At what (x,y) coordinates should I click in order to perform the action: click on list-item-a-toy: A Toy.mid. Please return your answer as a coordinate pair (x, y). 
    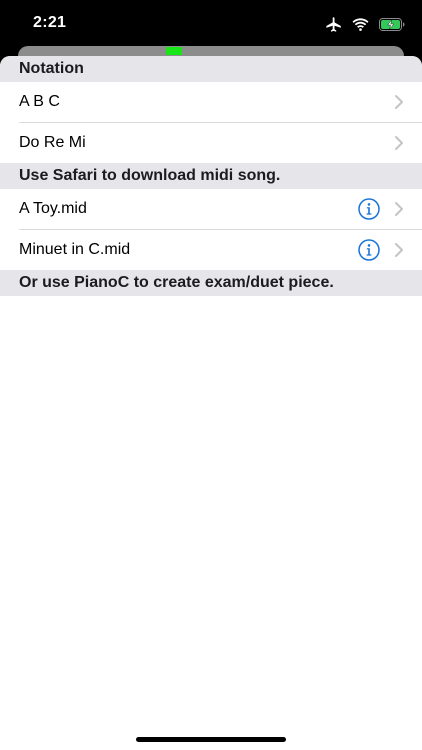
    Looking at the image, I should click on (211, 209).